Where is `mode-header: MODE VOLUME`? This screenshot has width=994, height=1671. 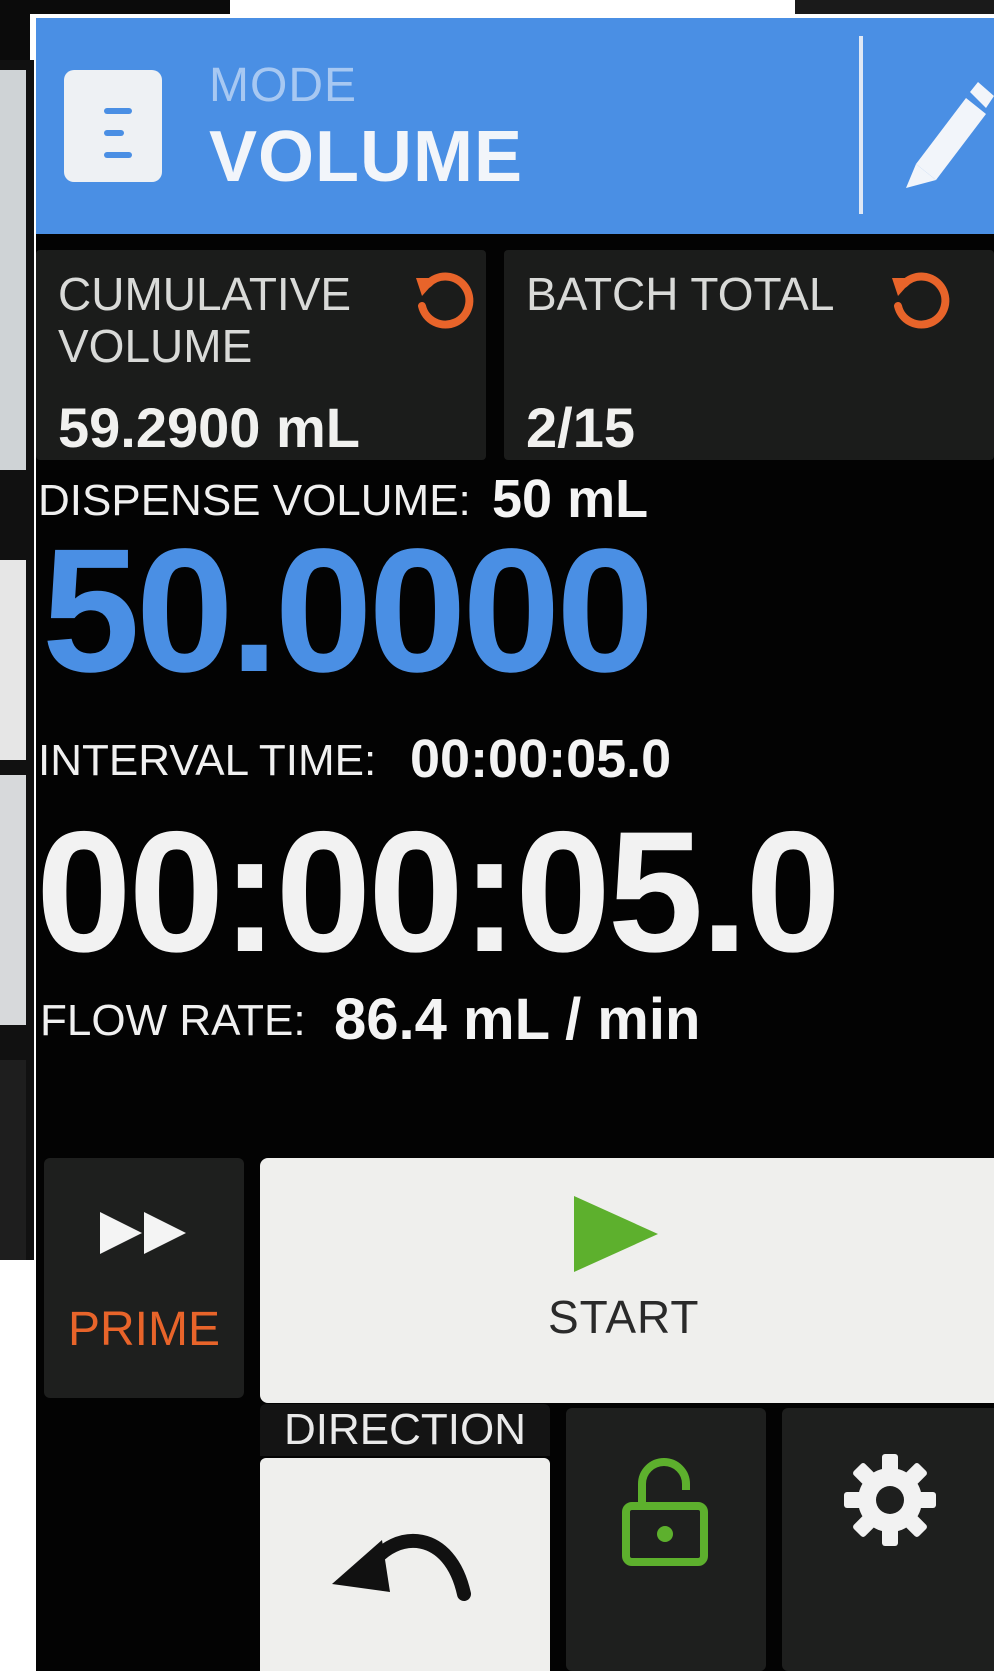 mode-header: MODE VOLUME is located at coordinates (515, 126).